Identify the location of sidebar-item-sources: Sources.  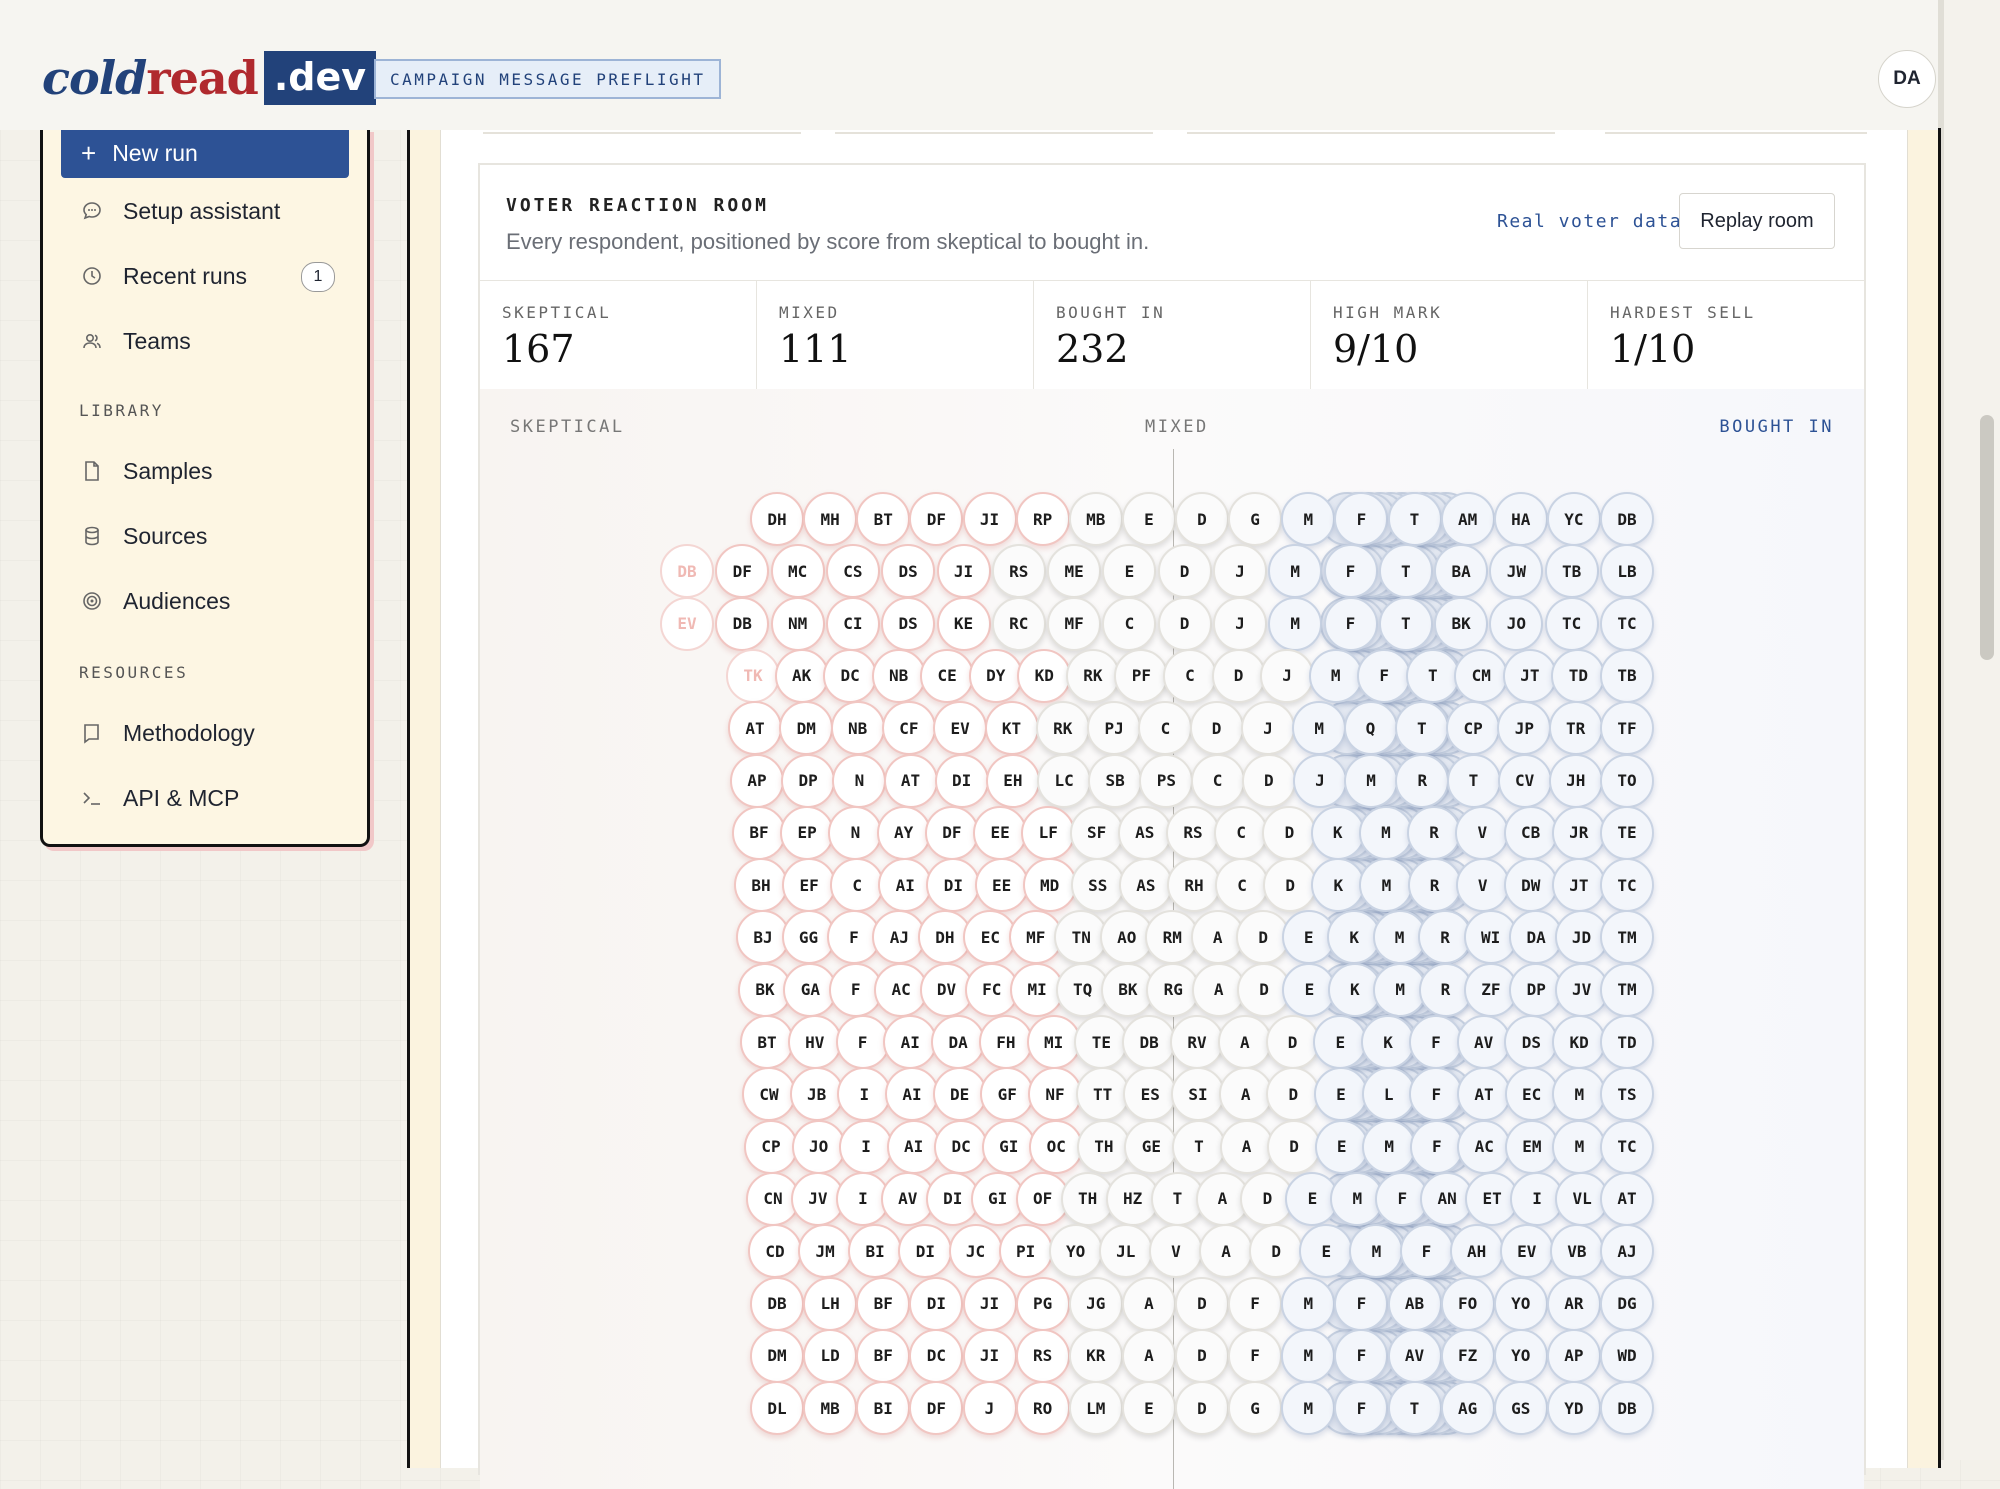
(205, 536).